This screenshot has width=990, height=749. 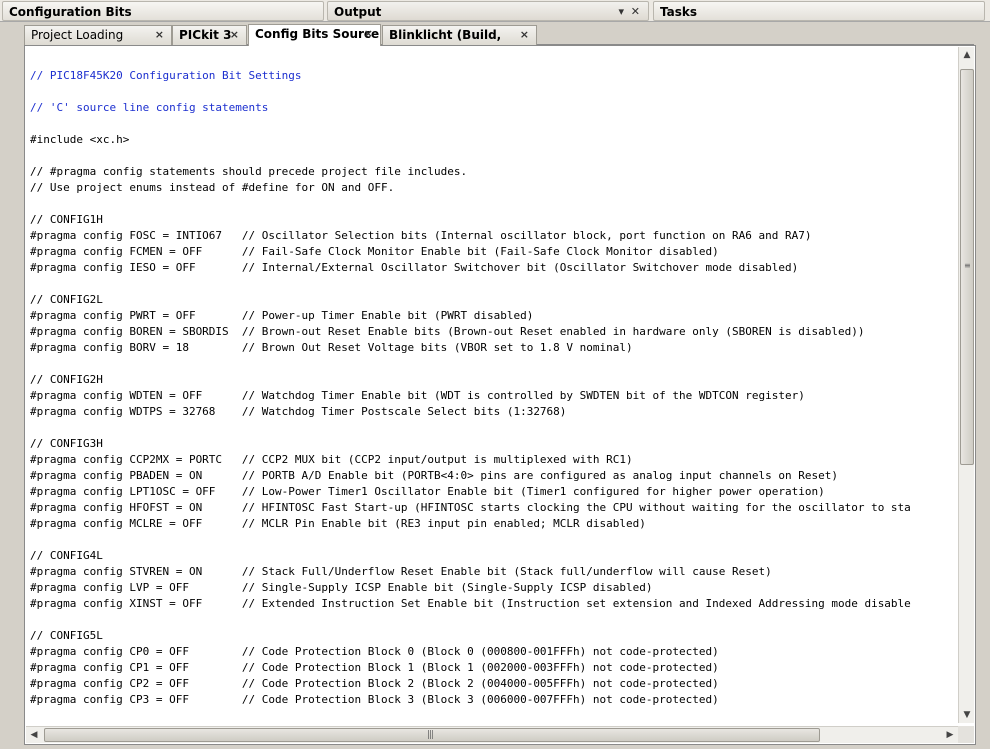 I want to click on panel-title-output: Output, so click(x=358, y=12).